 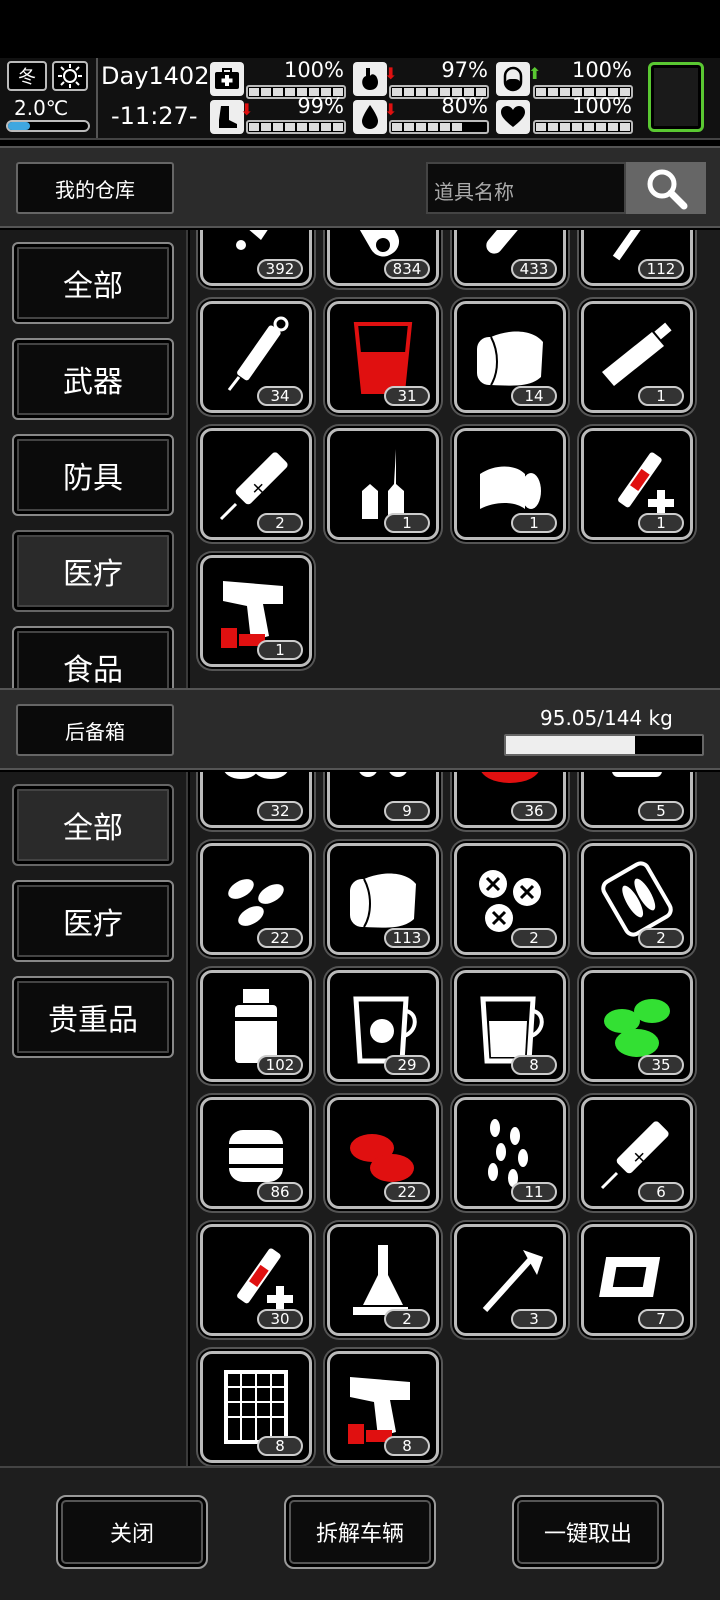 I want to click on item-count: 14, so click(x=534, y=396).